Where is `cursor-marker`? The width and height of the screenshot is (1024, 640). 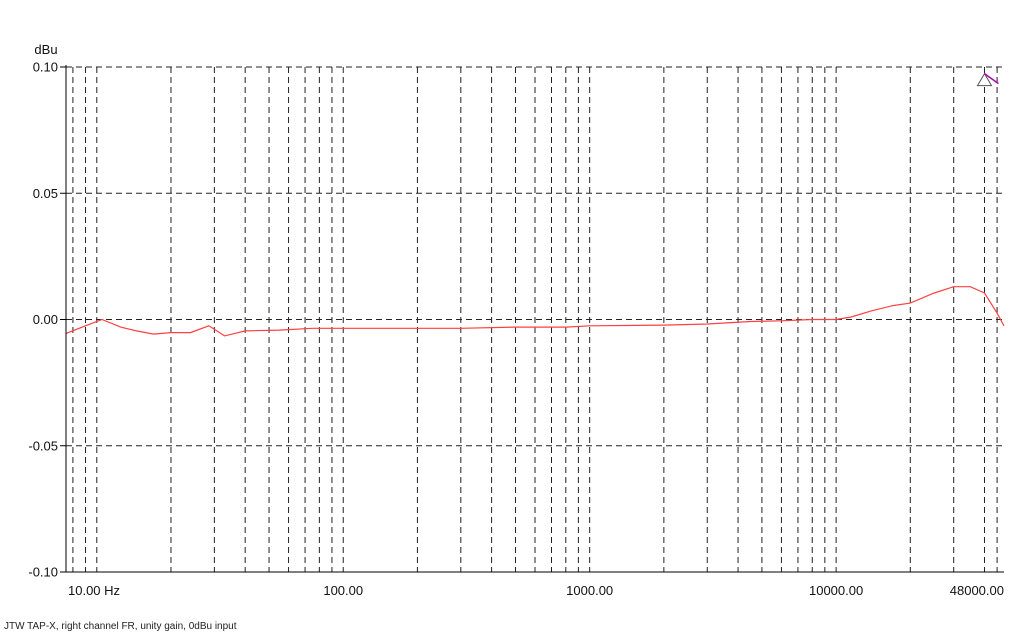 cursor-marker is located at coordinates (984, 79).